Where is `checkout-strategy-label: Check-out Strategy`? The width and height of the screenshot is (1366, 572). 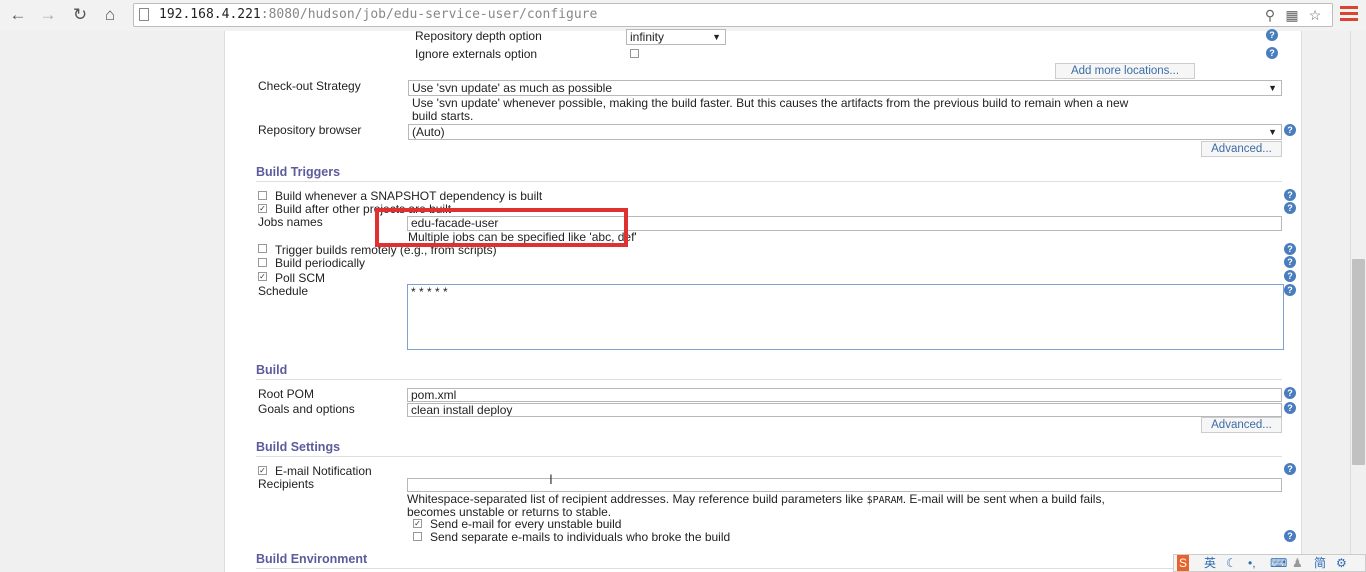
checkout-strategy-label: Check-out Strategy is located at coordinates (309, 86).